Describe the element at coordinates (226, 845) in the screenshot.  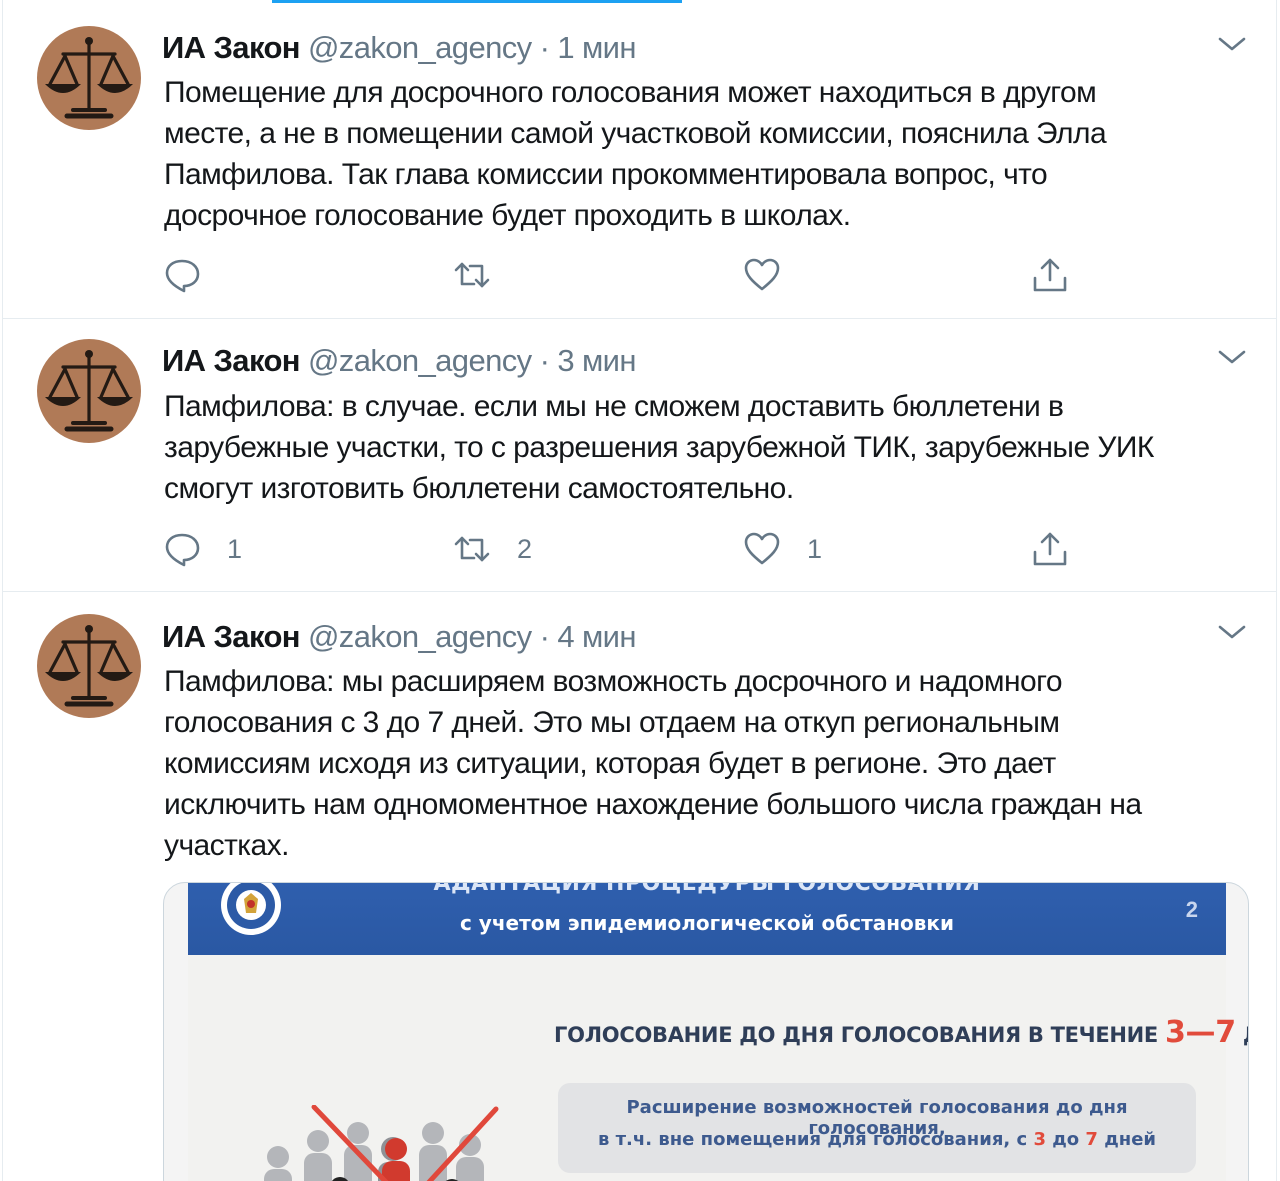
I see `tweet-text-line: участках.` at that location.